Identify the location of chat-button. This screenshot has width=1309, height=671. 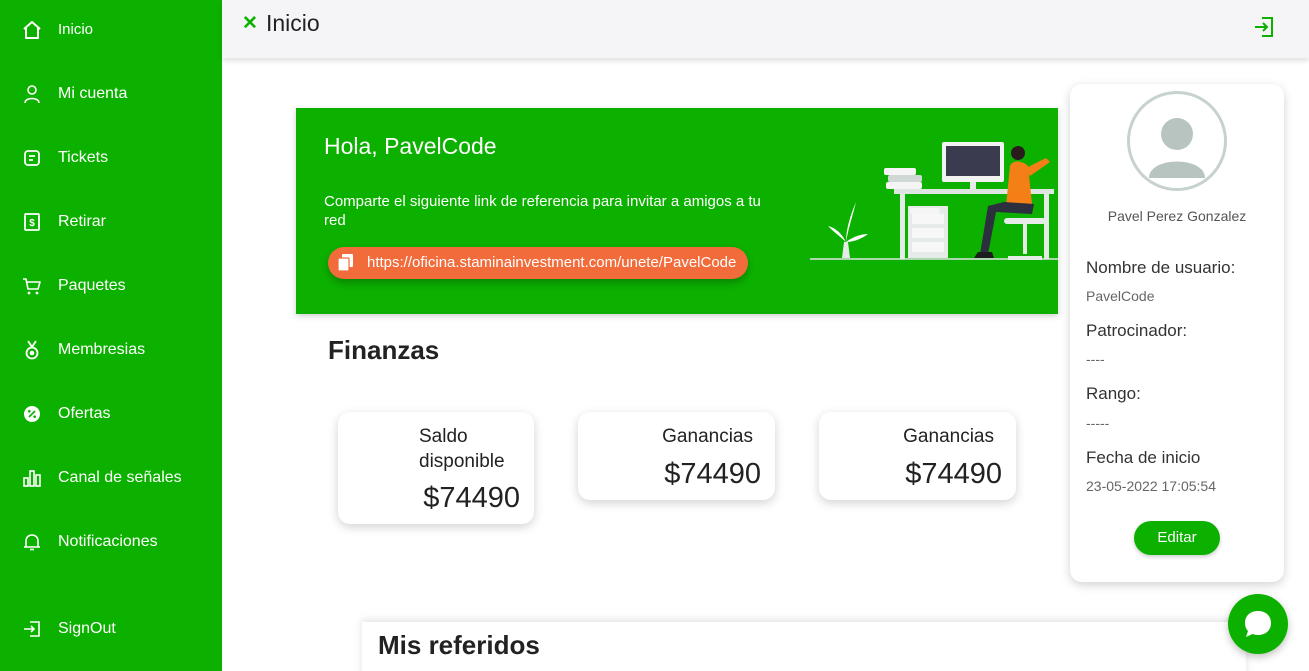
(1258, 624).